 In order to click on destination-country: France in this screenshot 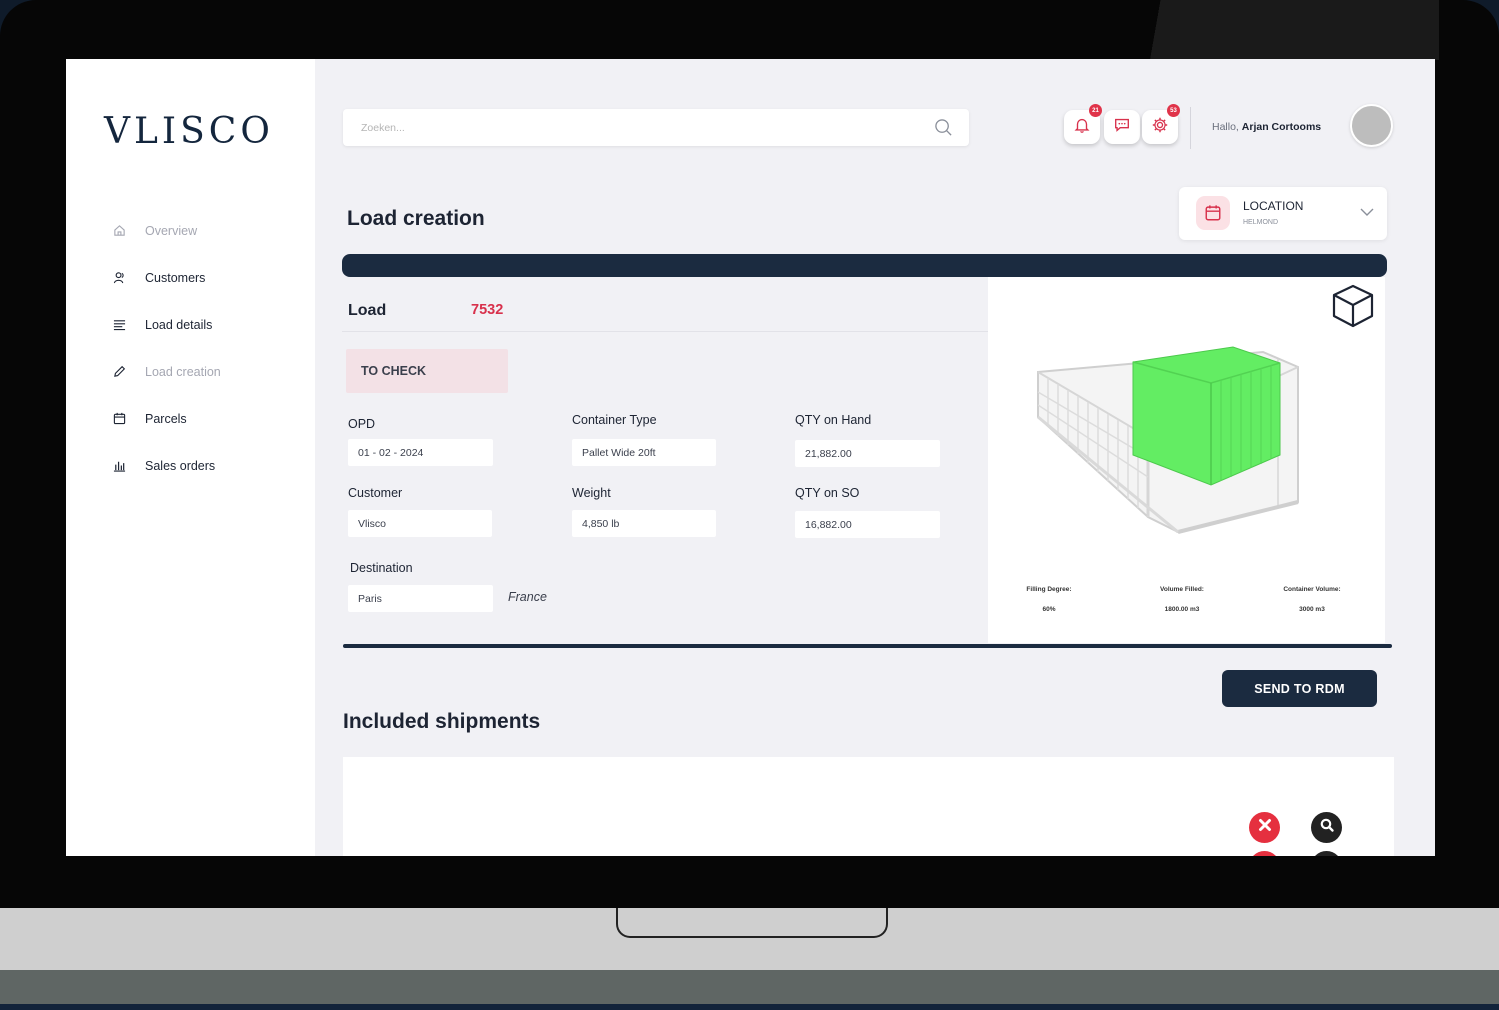, I will do `click(527, 597)`.